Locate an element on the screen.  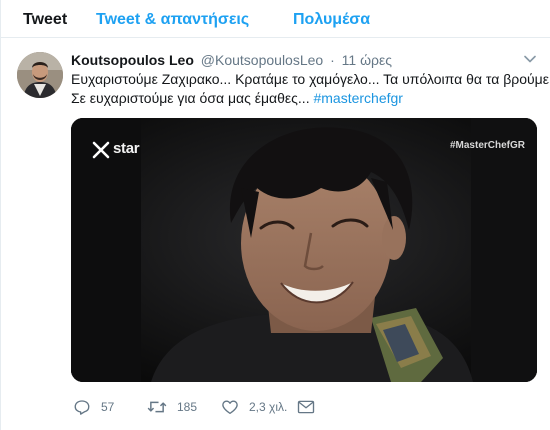
tab-tweets-and-replies: Tweet & απαντήσεις is located at coordinates (172, 20).